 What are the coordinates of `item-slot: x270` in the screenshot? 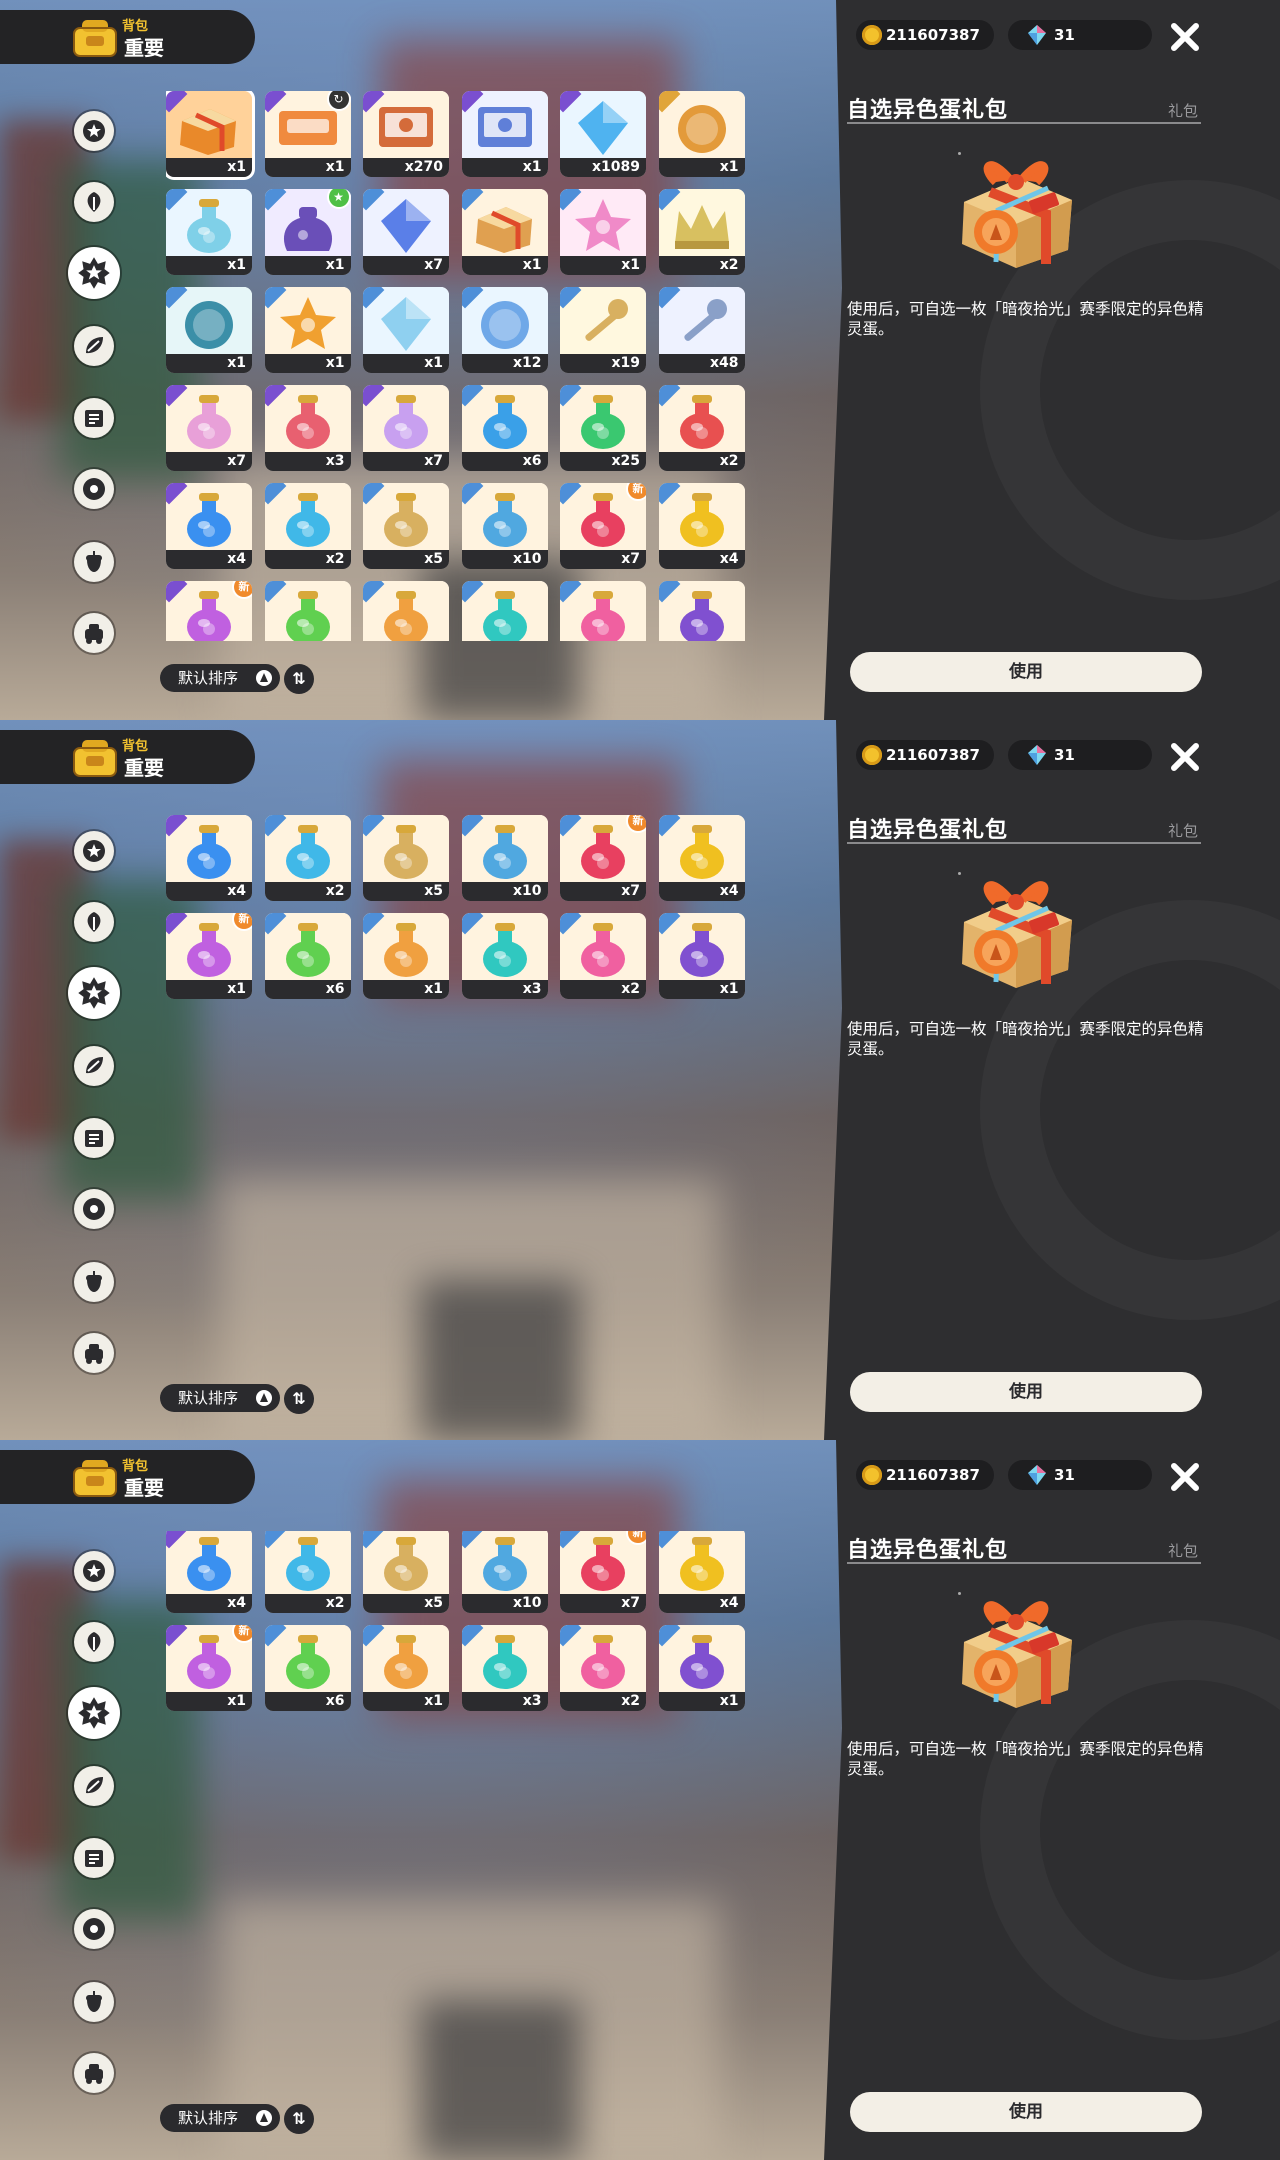 It's located at (406, 134).